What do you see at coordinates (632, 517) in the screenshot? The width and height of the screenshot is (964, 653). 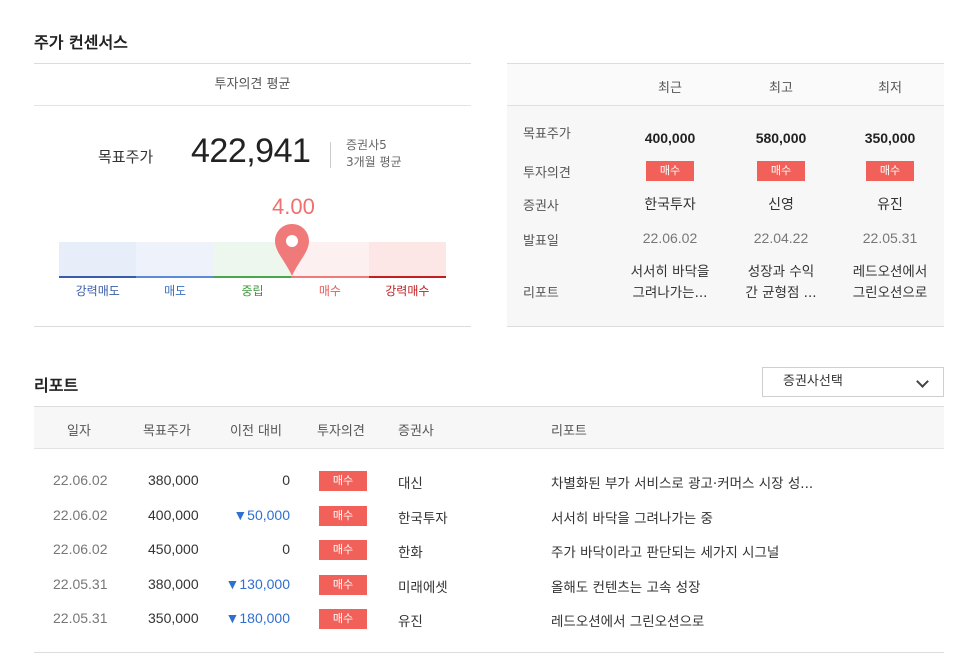 I see `cell-report: 서서히 바닥을 그려나가는 중` at bounding box center [632, 517].